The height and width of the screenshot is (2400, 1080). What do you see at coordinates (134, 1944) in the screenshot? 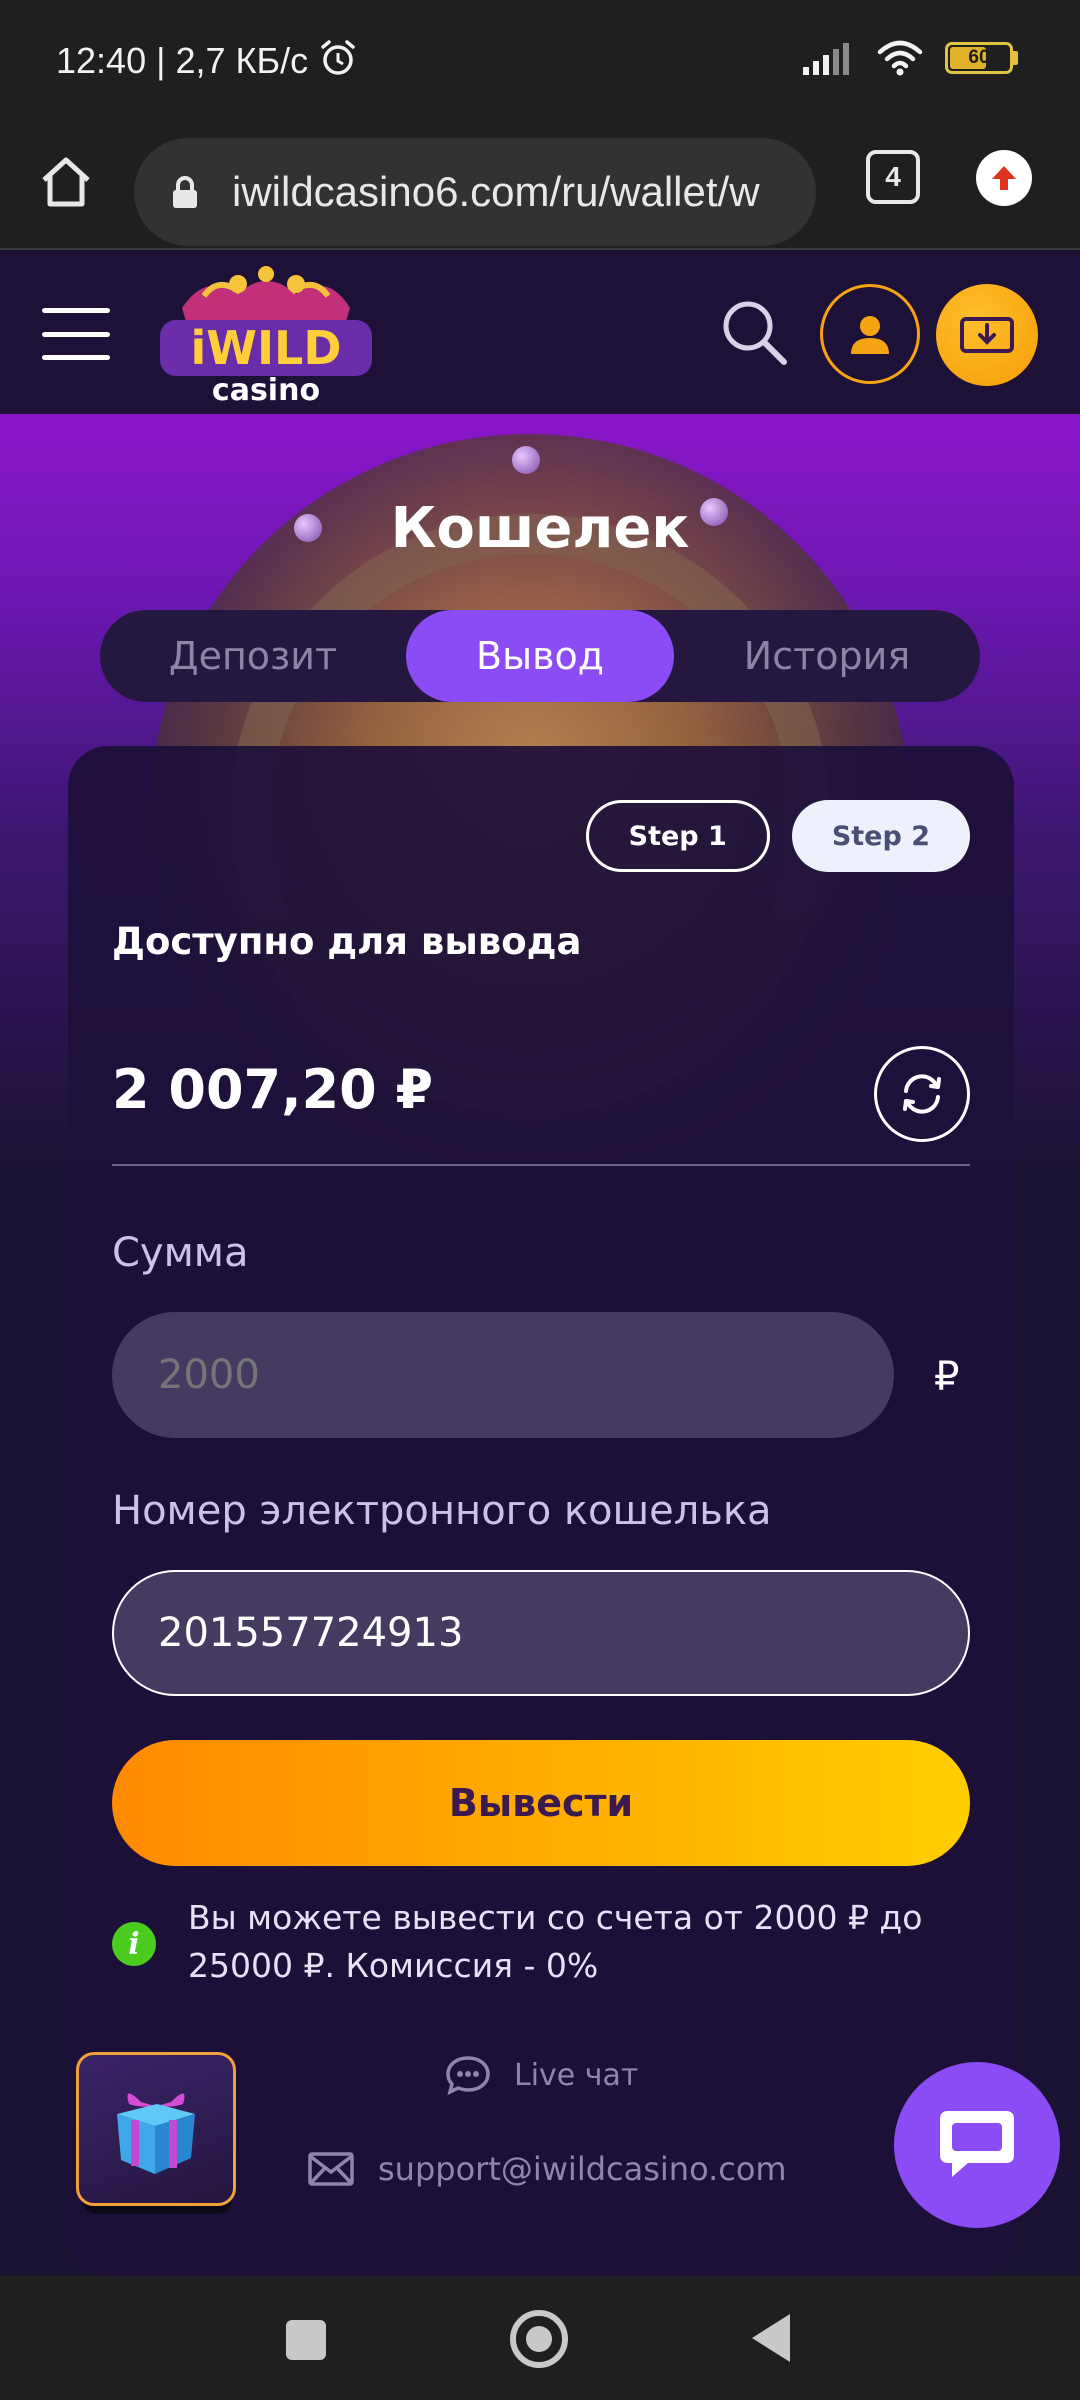
I see `info-icon: i` at bounding box center [134, 1944].